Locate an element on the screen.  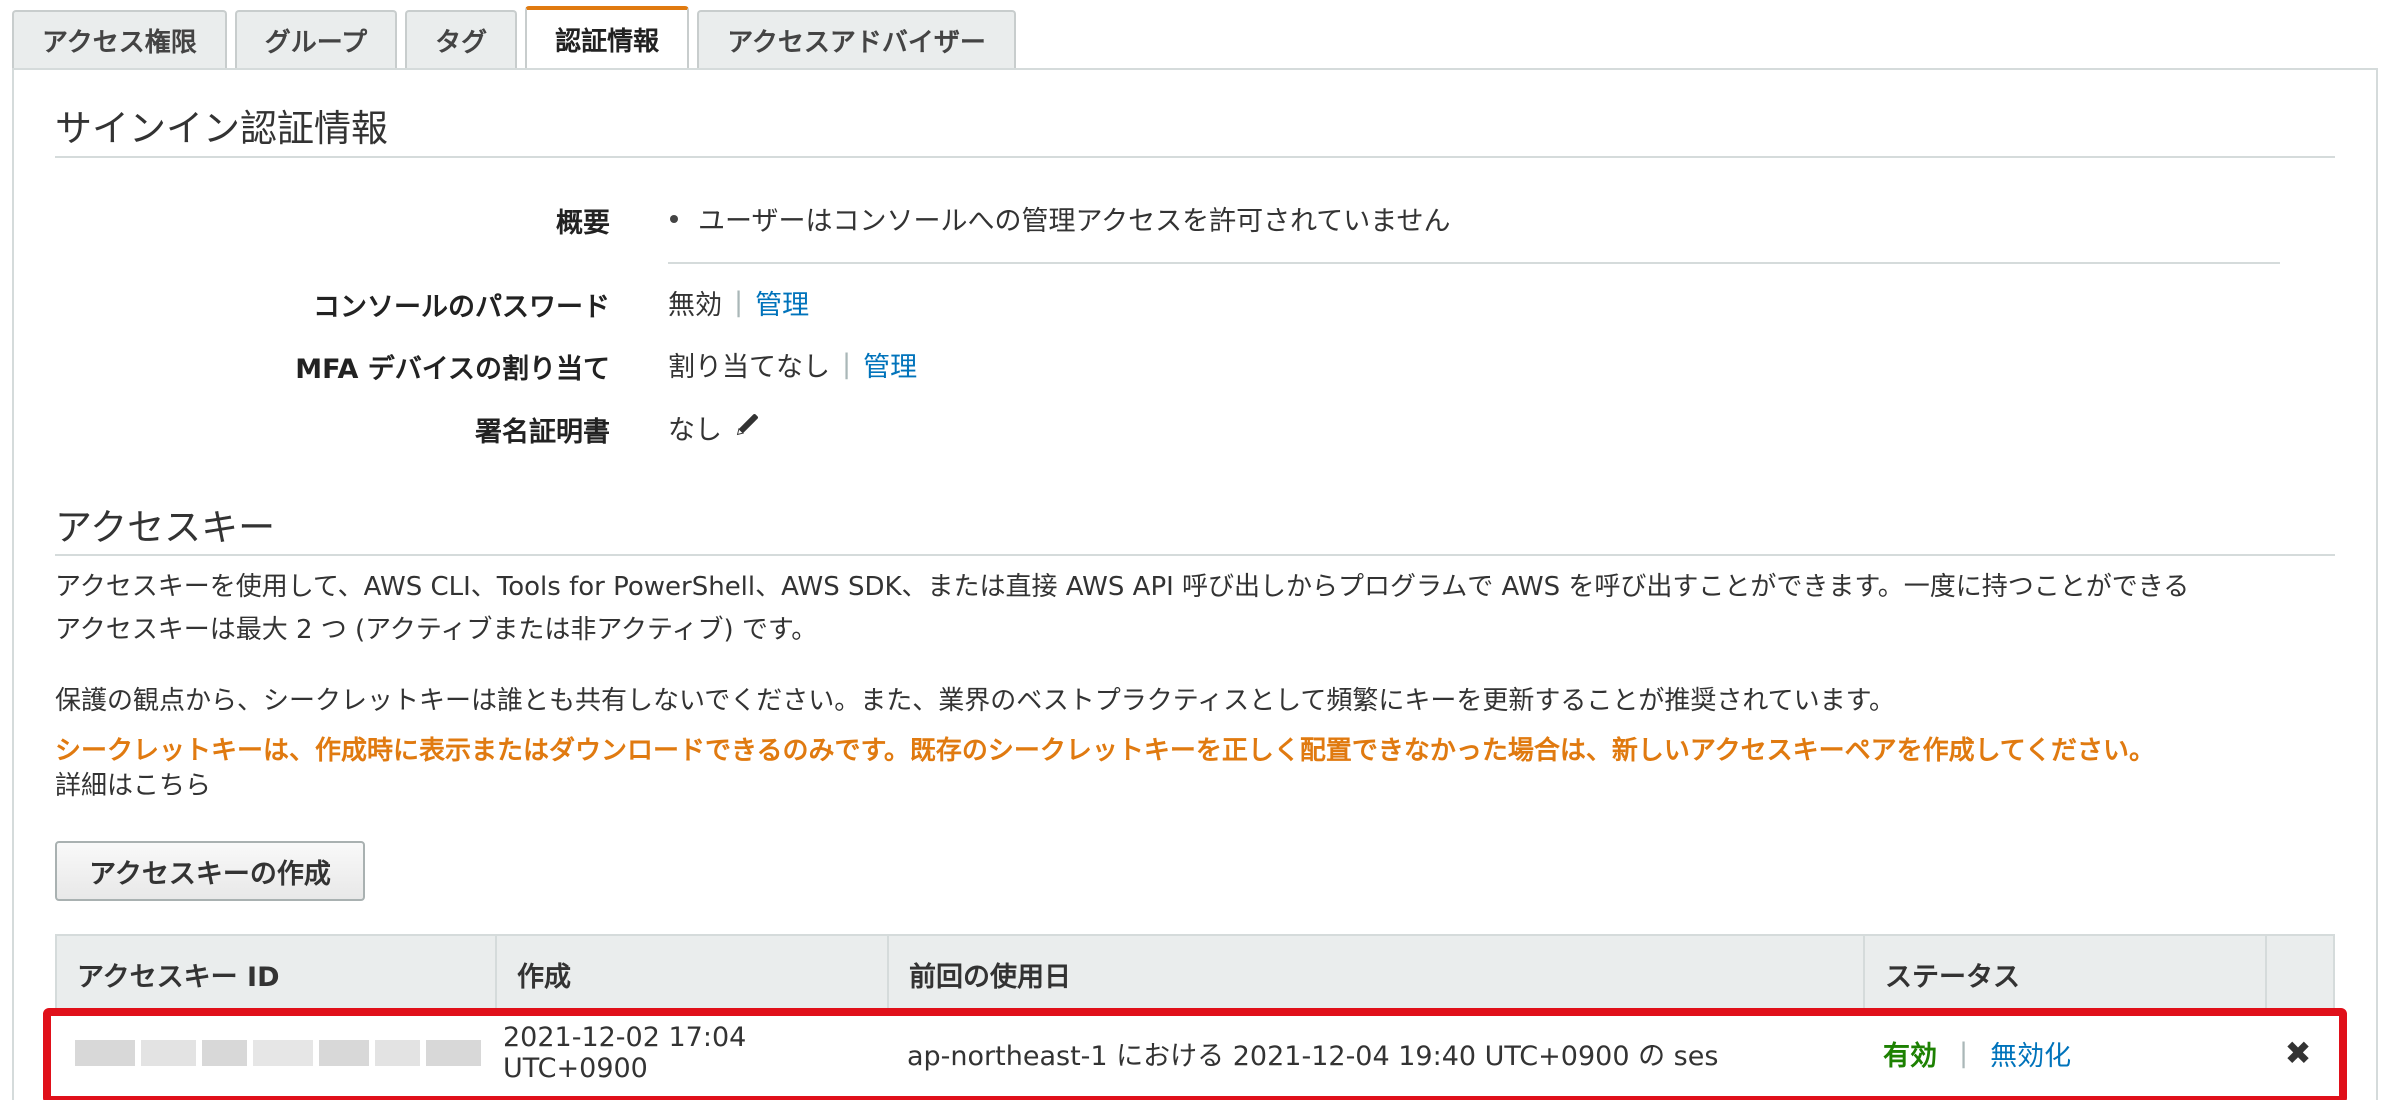
table-header: アクセスキー ID 作成 前回の使用日 ステータス is located at coordinates (1195, 974).